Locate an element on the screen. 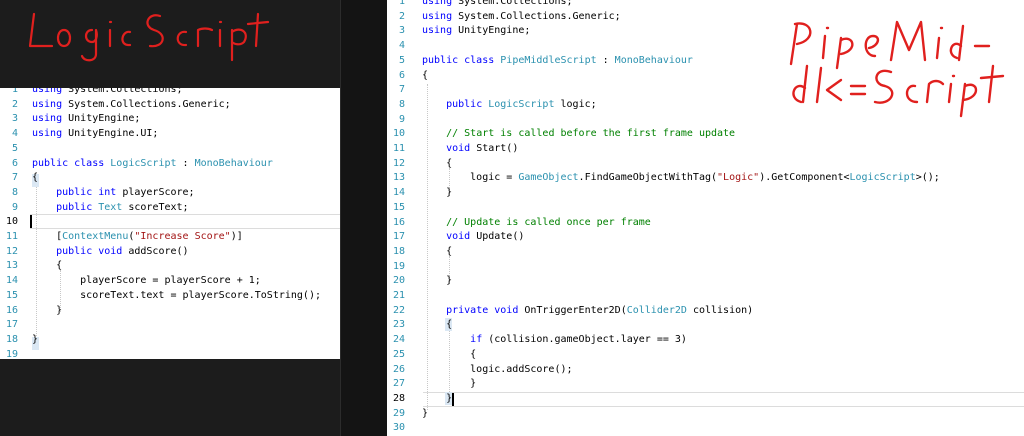 Image resolution: width=1024 pixels, height=436 pixels. code-text: public void addScore() is located at coordinates (122, 251).